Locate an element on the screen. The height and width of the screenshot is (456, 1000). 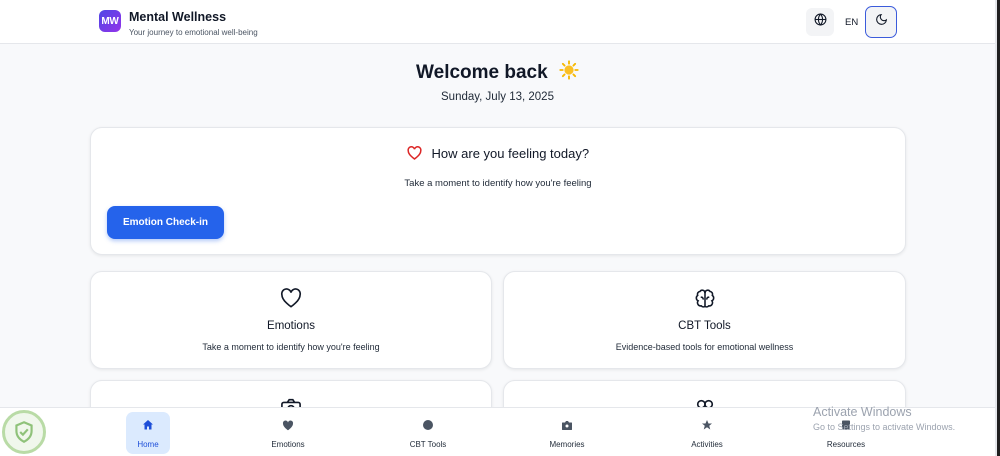
emotions-card-title: Emotions is located at coordinates (291, 326).